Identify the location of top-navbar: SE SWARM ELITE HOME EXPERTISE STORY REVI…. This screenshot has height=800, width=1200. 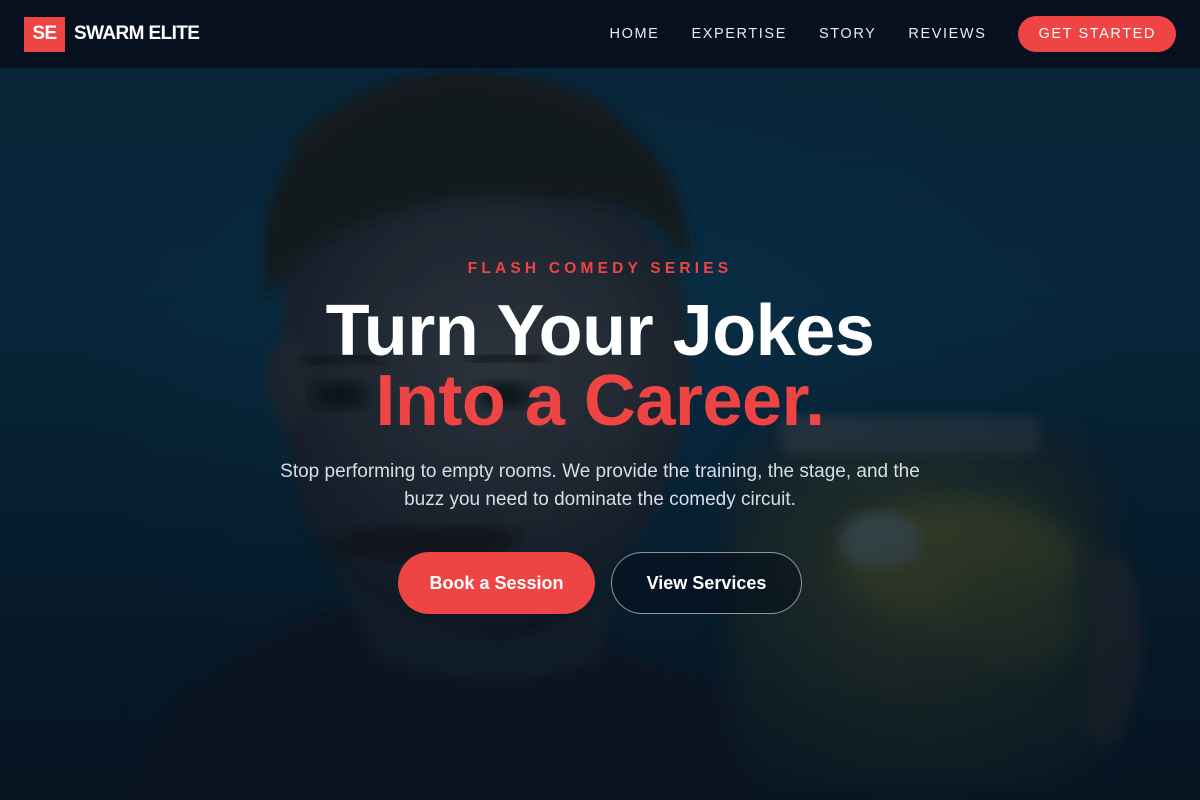
(600, 34).